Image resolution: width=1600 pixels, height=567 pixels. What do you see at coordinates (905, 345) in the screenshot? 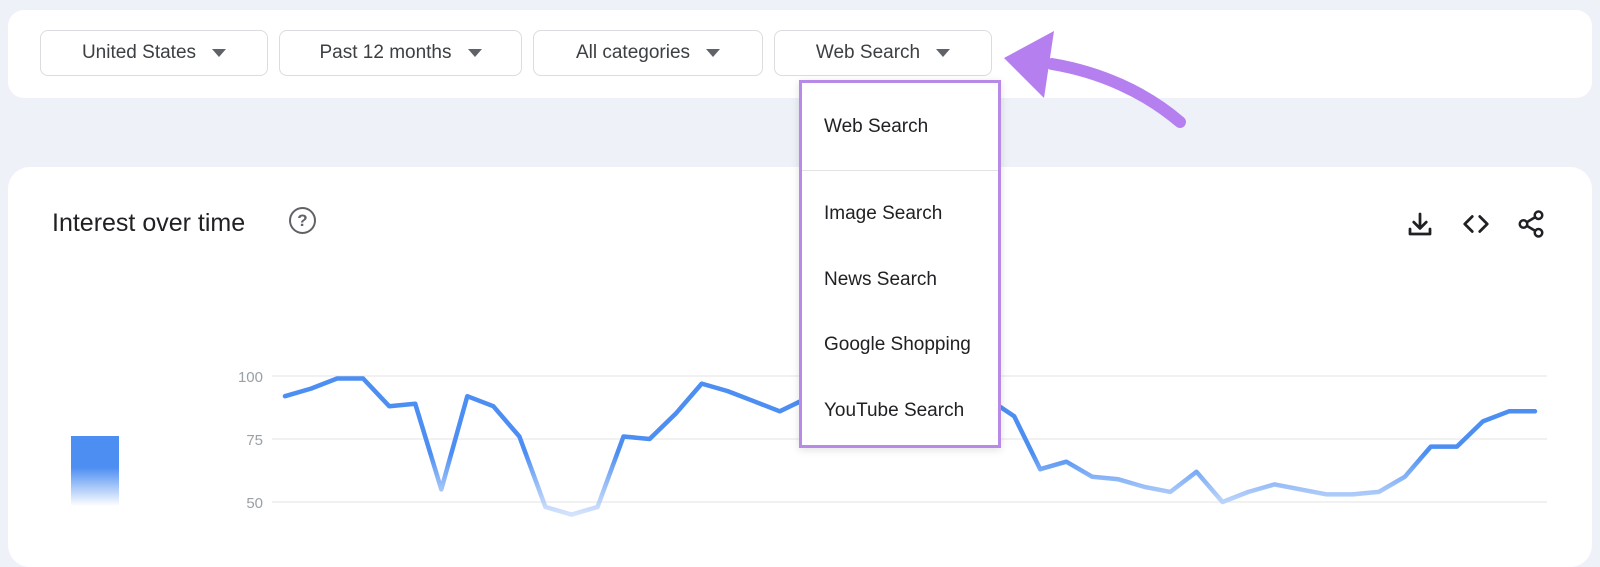
I see `menu-item-google-shopping: Google Shopping` at bounding box center [905, 345].